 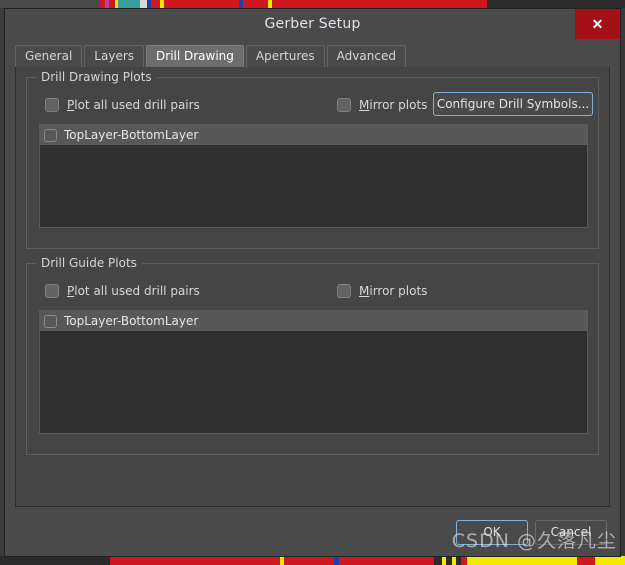 I want to click on label-plot-all-used-drill-pairs-drawing: Plot all used drill pairs, so click(x=133, y=105).